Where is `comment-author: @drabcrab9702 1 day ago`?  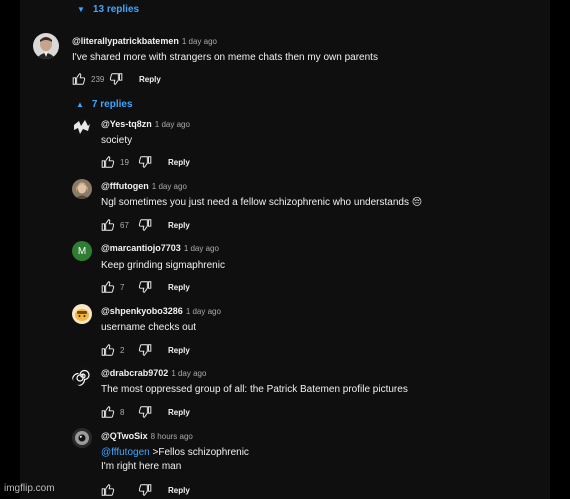 comment-author: @drabcrab9702 1 day ago is located at coordinates (153, 373).